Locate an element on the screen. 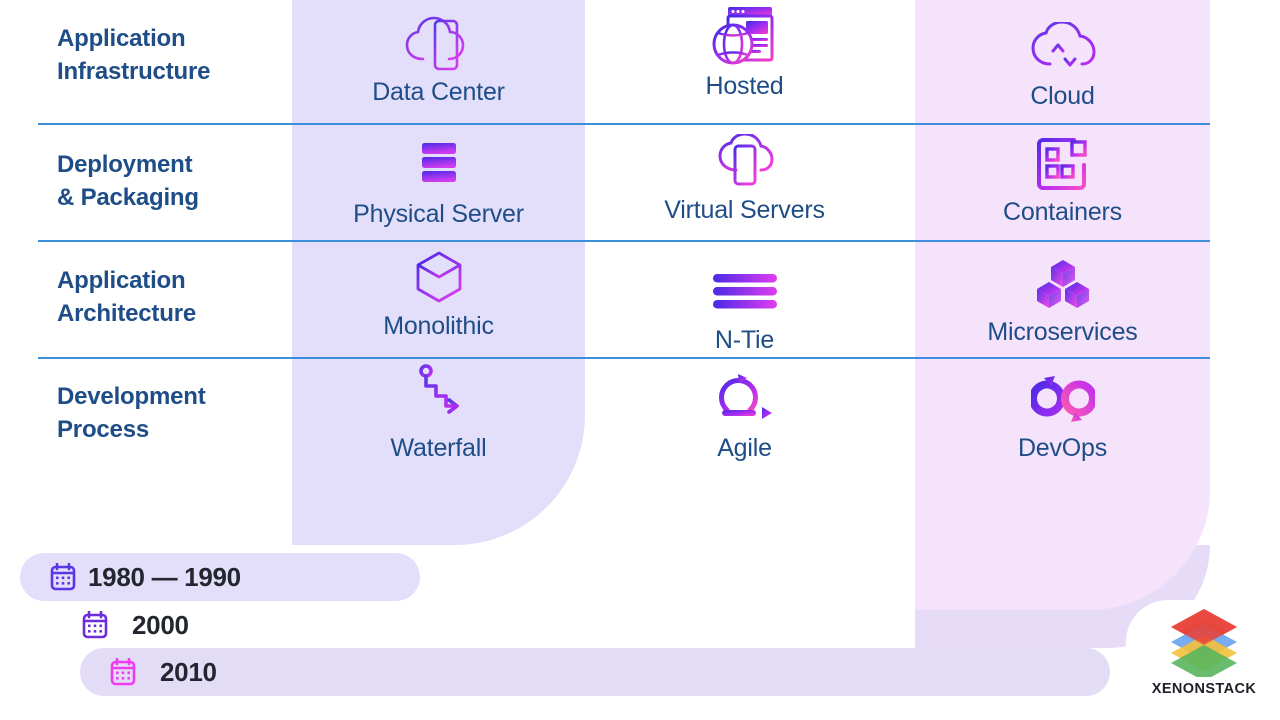 The height and width of the screenshot is (720, 1280). cell-n-tie: N-Tie is located at coordinates (744, 307).